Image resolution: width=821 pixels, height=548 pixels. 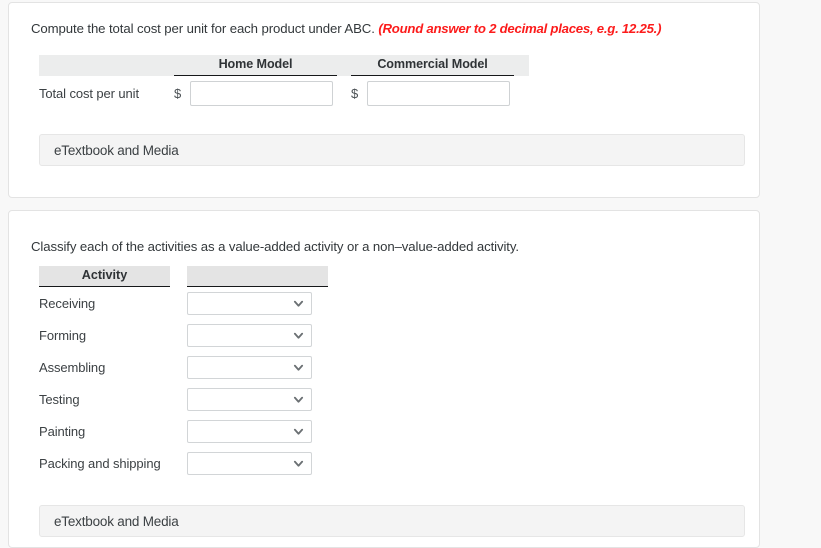 I want to click on classification-select-assembling: Value-addedNon-value-added, so click(x=249, y=367).